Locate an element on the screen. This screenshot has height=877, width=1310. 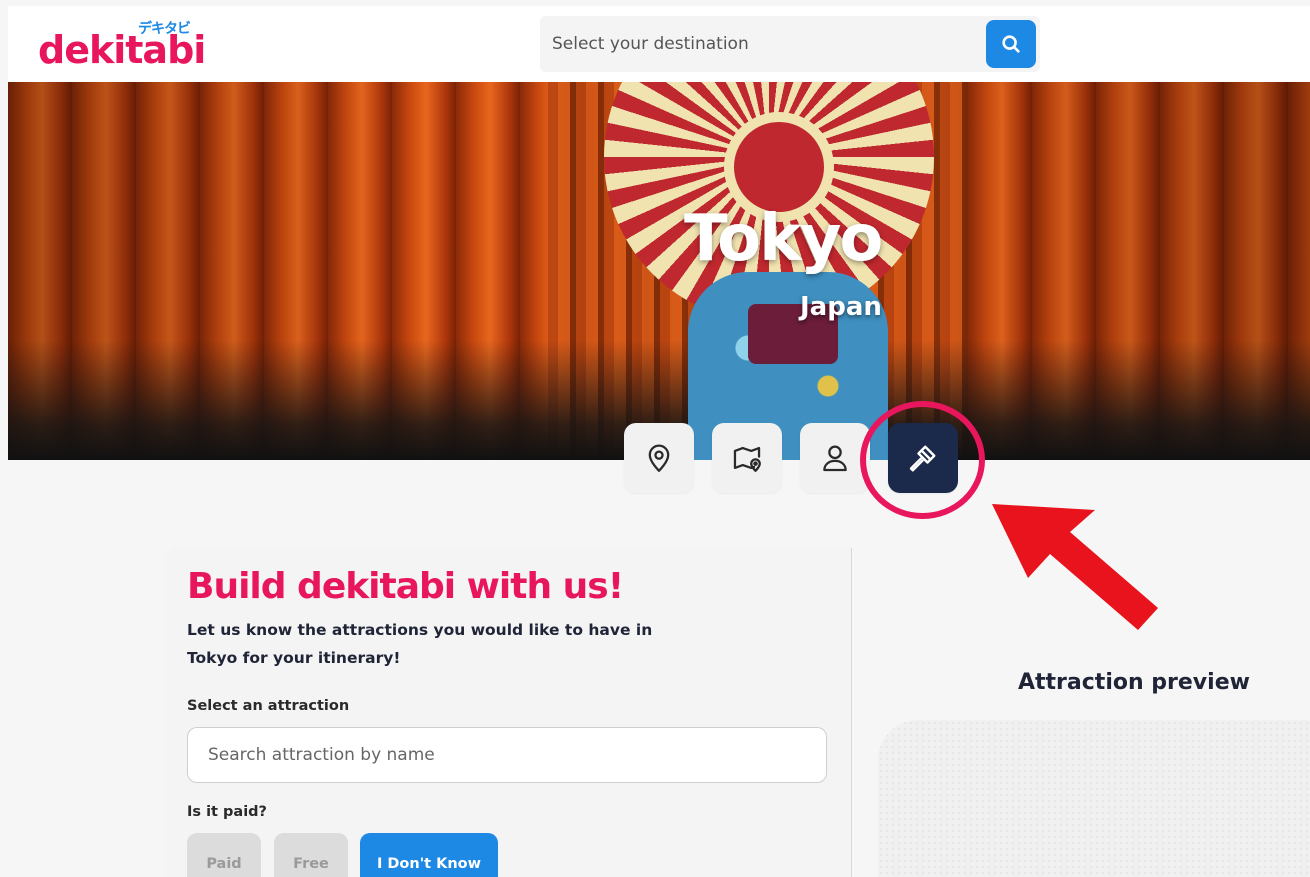
attraction-search-input is located at coordinates (507, 755).